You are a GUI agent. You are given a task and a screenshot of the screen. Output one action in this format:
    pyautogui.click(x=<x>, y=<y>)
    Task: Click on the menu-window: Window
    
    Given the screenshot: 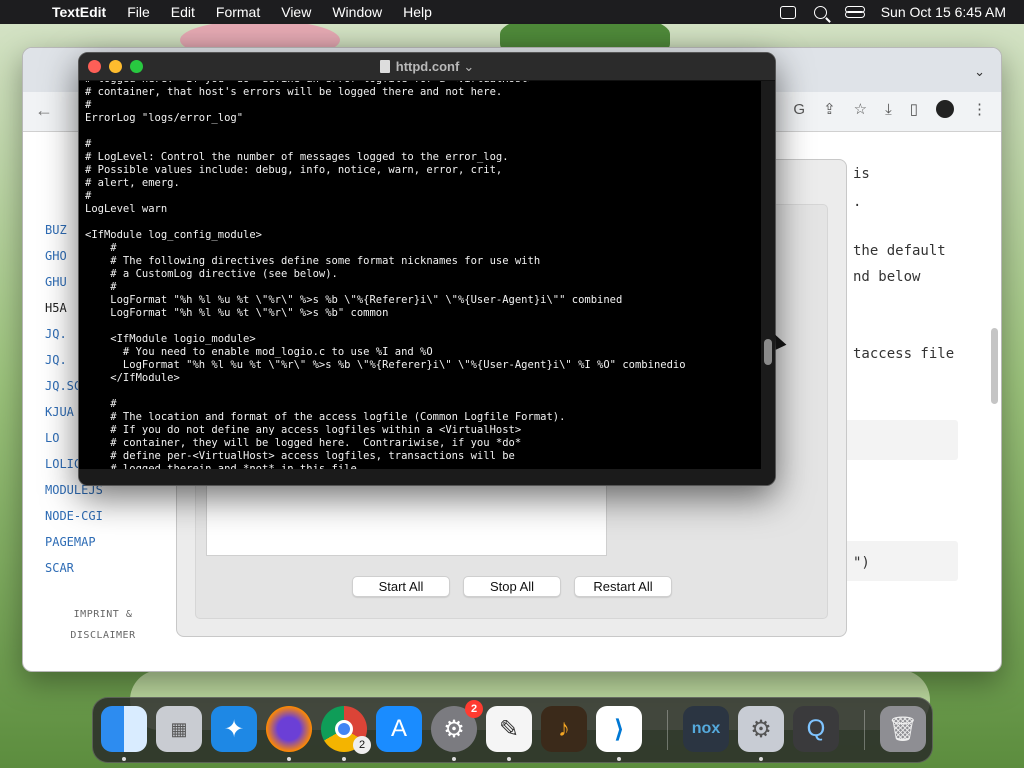 What is the action you would take?
    pyautogui.click(x=357, y=12)
    